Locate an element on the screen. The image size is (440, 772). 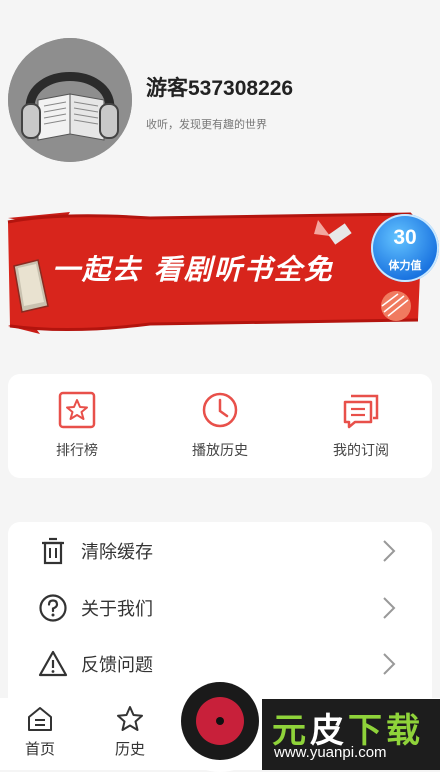
nav-home-label: 首页 is located at coordinates (39, 749).